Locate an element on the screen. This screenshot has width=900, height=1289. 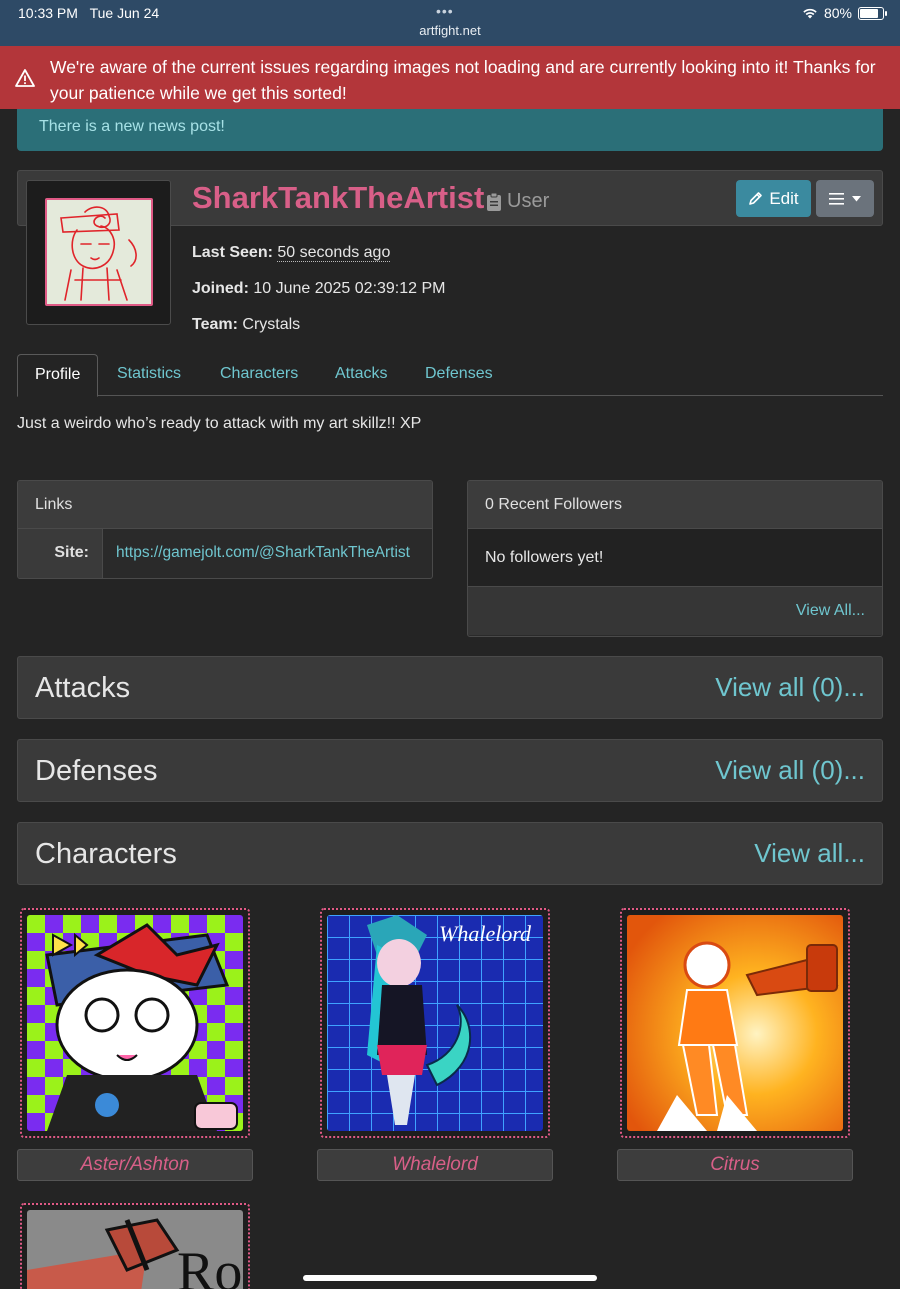
followers-empty: No followers yet! is located at coordinates (675, 558).